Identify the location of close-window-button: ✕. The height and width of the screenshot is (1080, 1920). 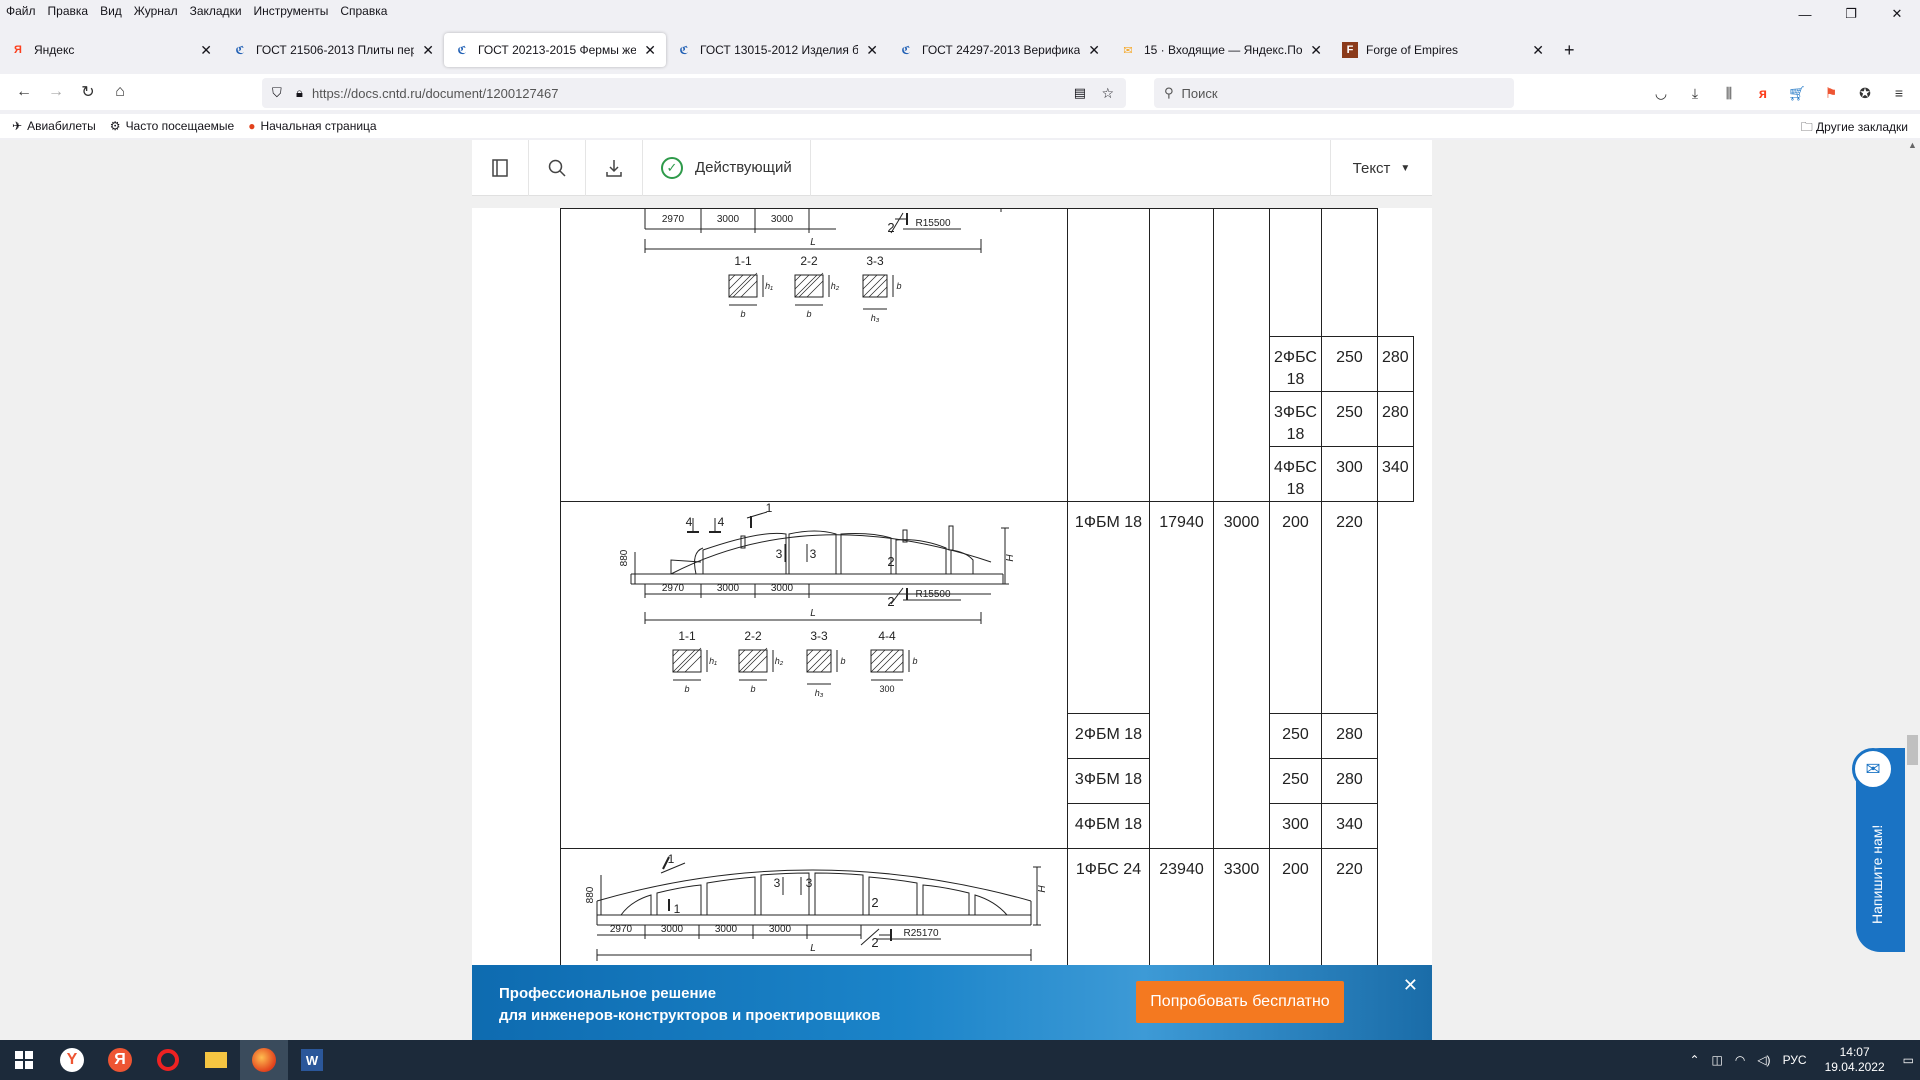
(1897, 14).